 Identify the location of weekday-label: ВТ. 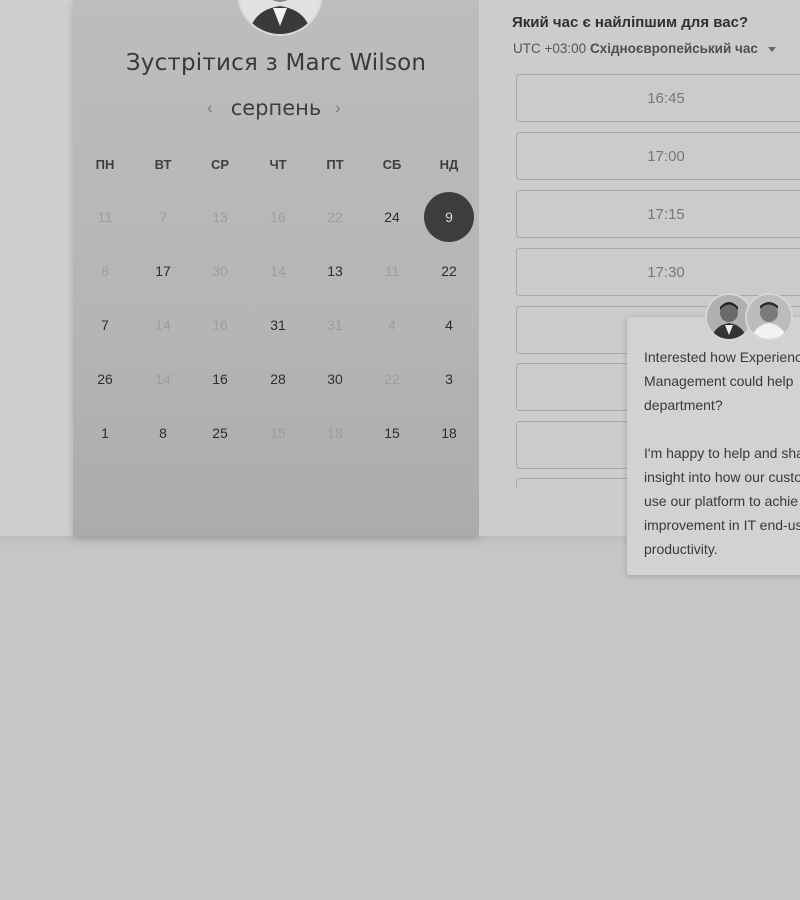
(163, 164).